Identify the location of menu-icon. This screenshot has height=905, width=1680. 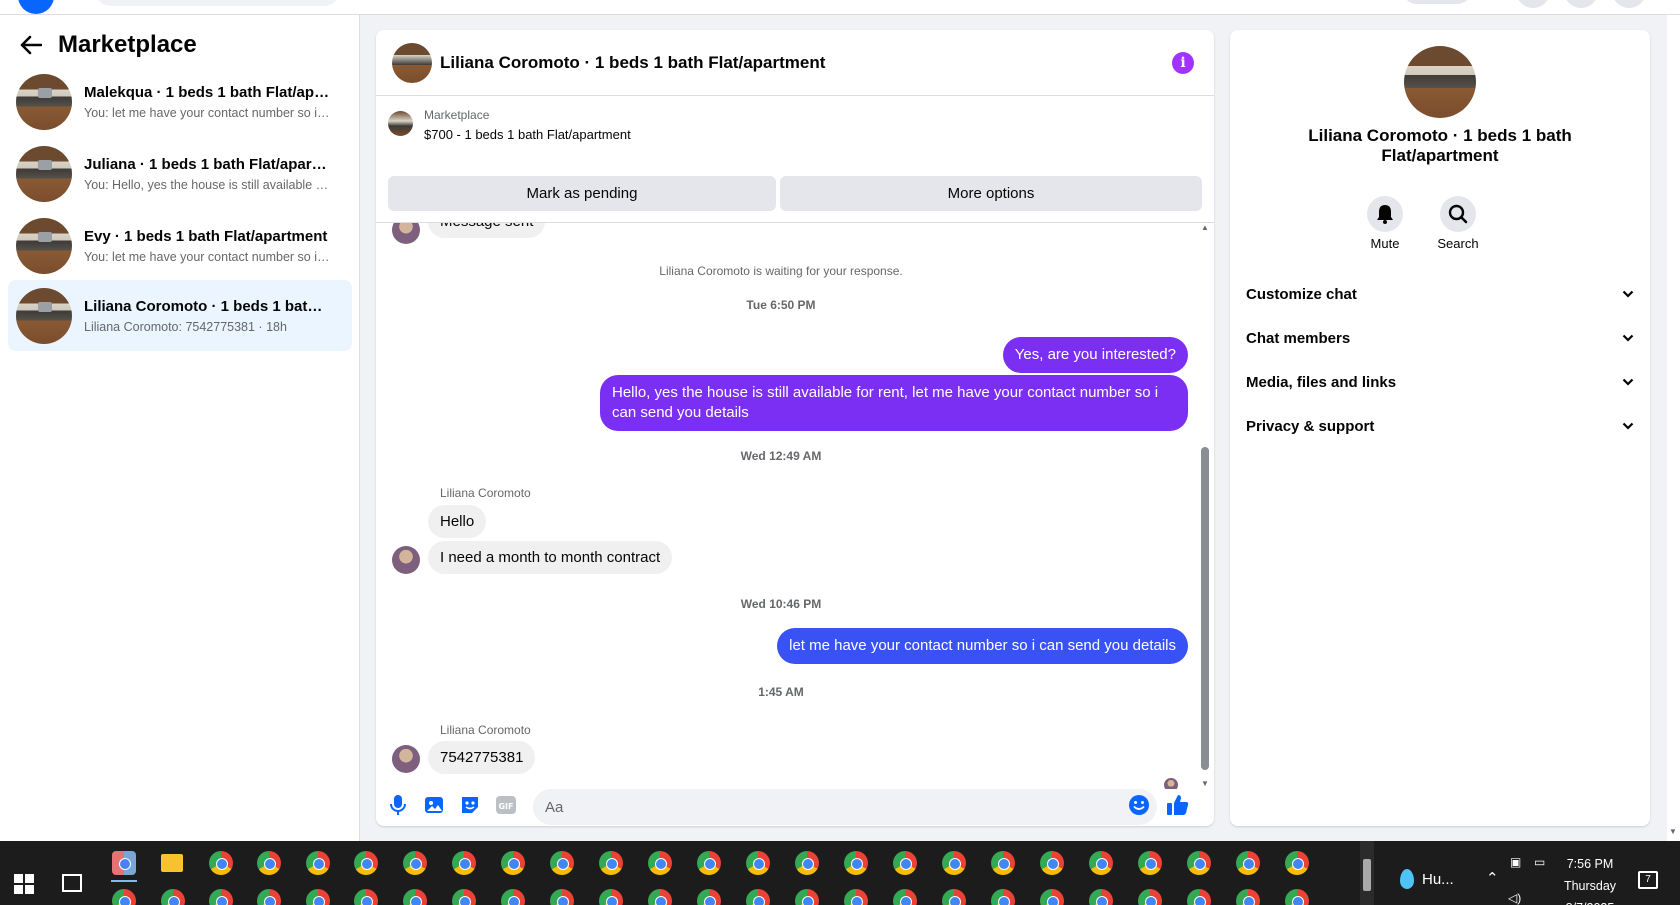
(1533, 4).